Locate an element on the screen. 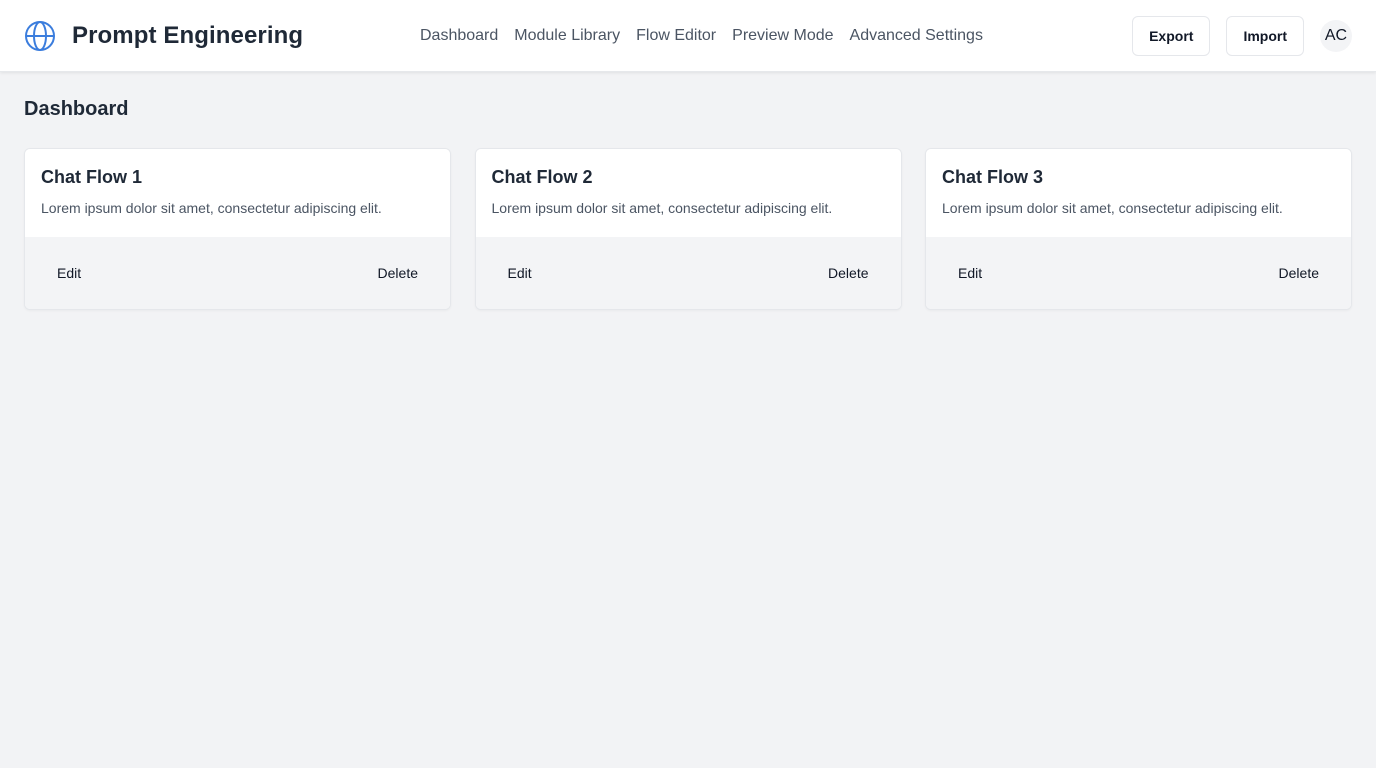  nav-link-module-library: Module Library is located at coordinates (567, 36).